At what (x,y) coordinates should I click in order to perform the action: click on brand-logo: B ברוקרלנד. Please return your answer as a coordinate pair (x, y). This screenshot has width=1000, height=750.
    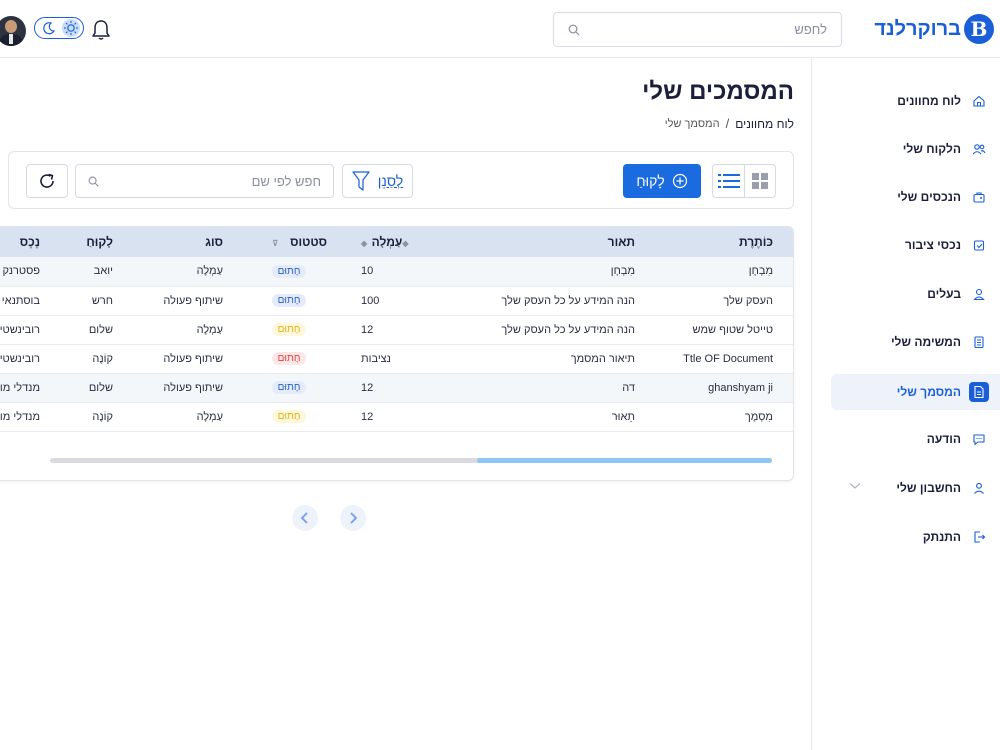
    Looking at the image, I should click on (934, 29).